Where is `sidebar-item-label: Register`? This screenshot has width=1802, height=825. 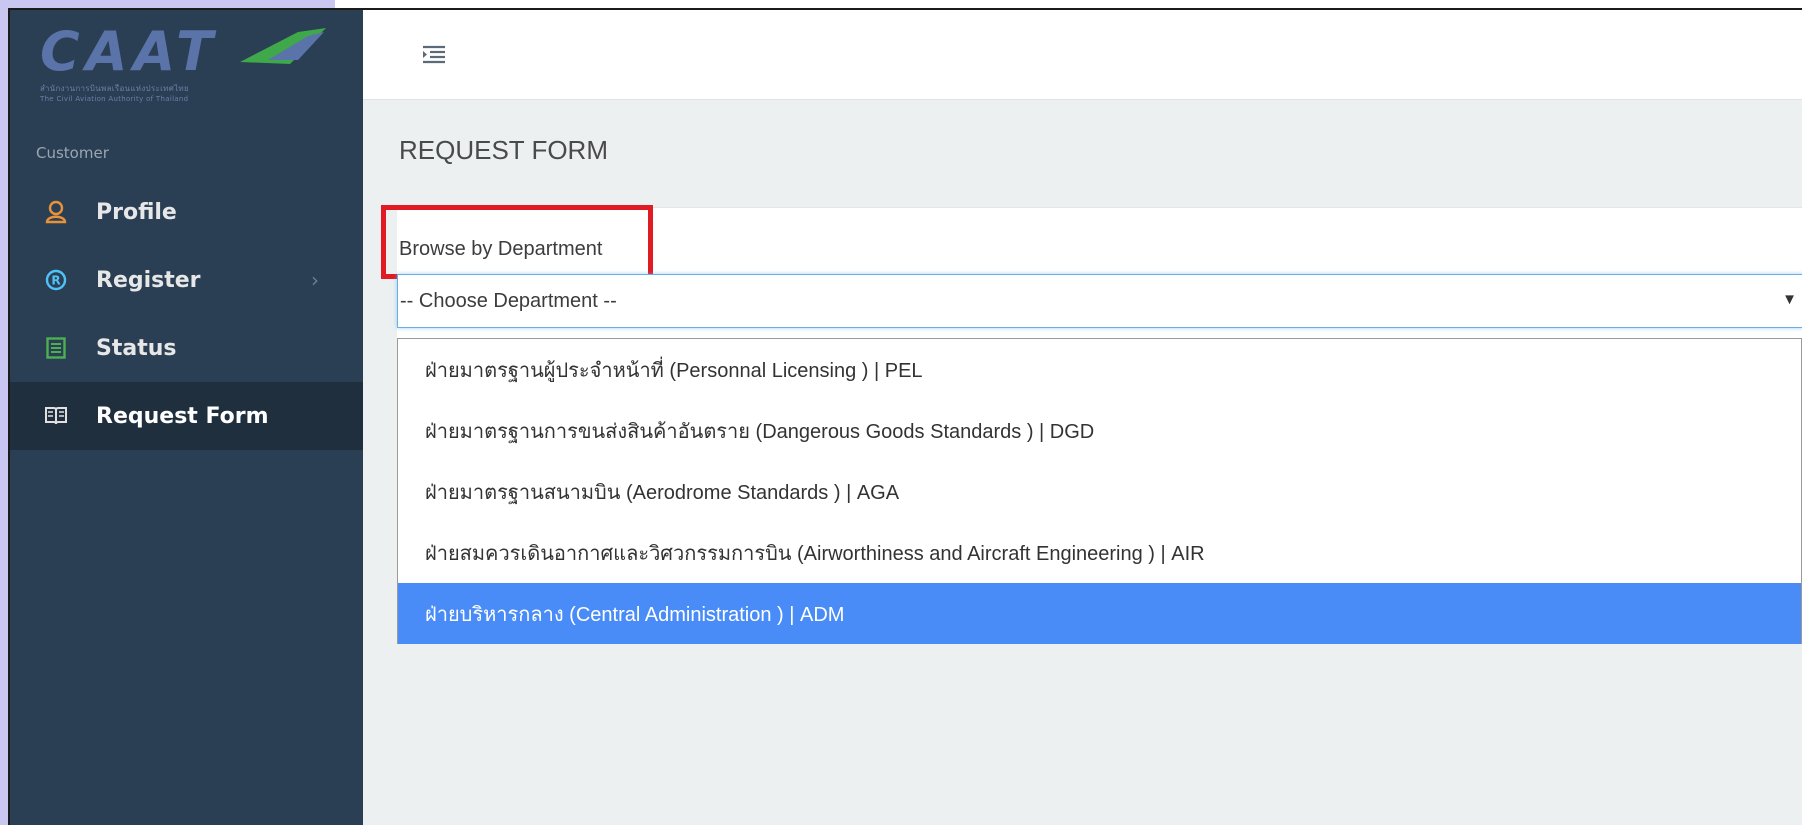
sidebar-item-label: Register is located at coordinates (148, 280).